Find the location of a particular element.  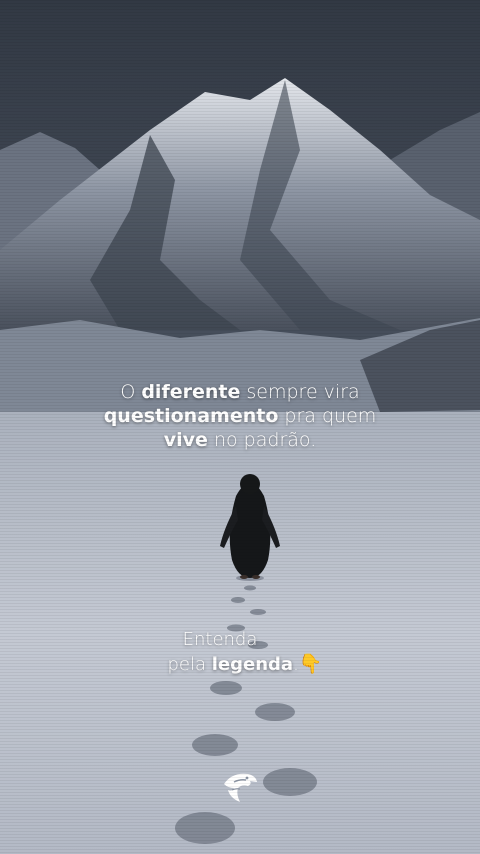

quote-bold-questionamento: questionamento is located at coordinates (191, 416).